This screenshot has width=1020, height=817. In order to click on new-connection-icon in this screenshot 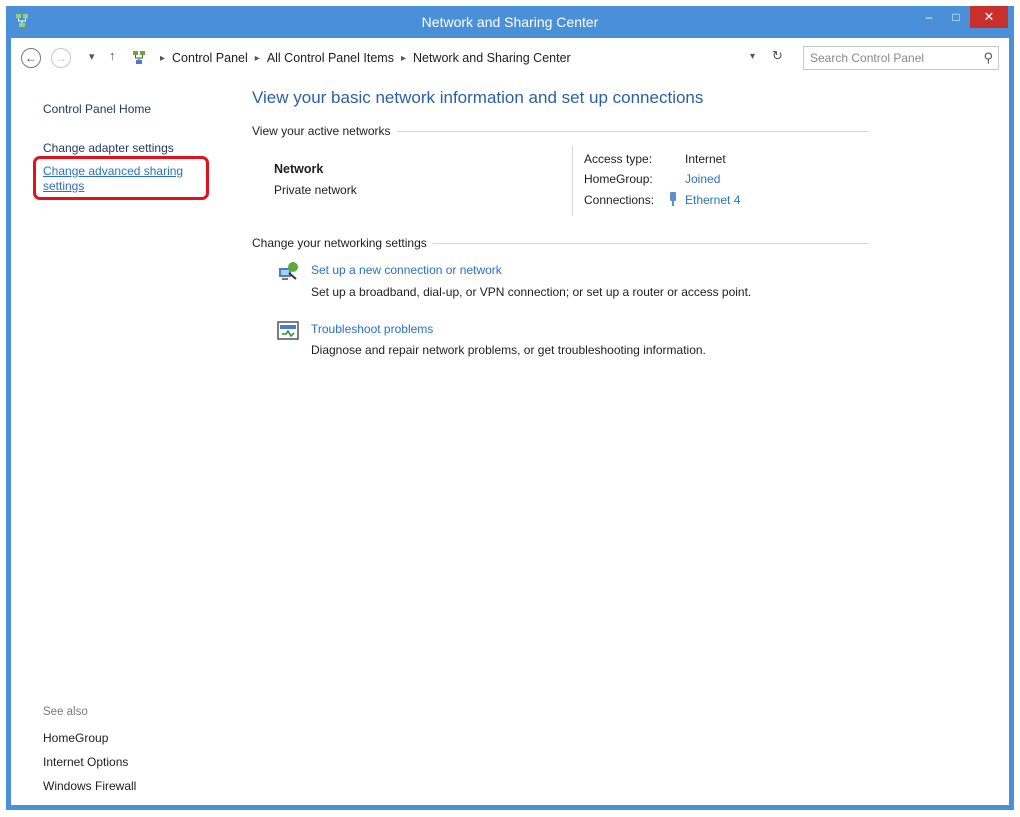, I will do `click(288, 271)`.